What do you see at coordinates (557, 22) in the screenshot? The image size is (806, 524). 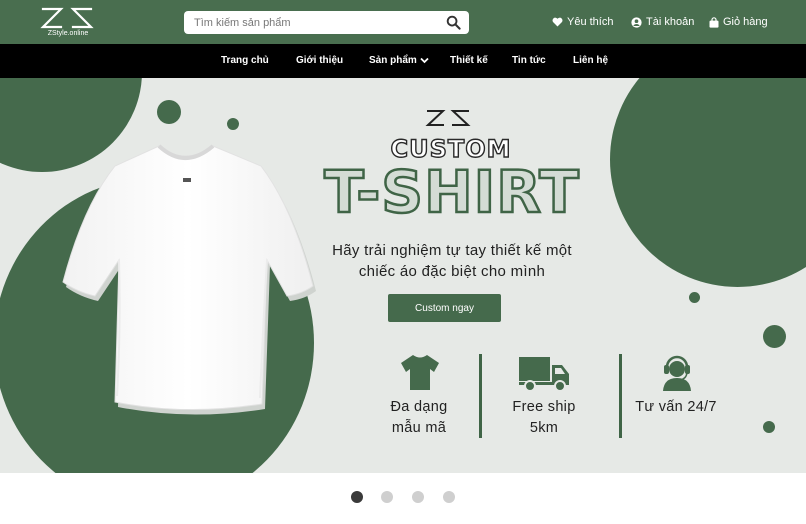 I see `heart-icon` at bounding box center [557, 22].